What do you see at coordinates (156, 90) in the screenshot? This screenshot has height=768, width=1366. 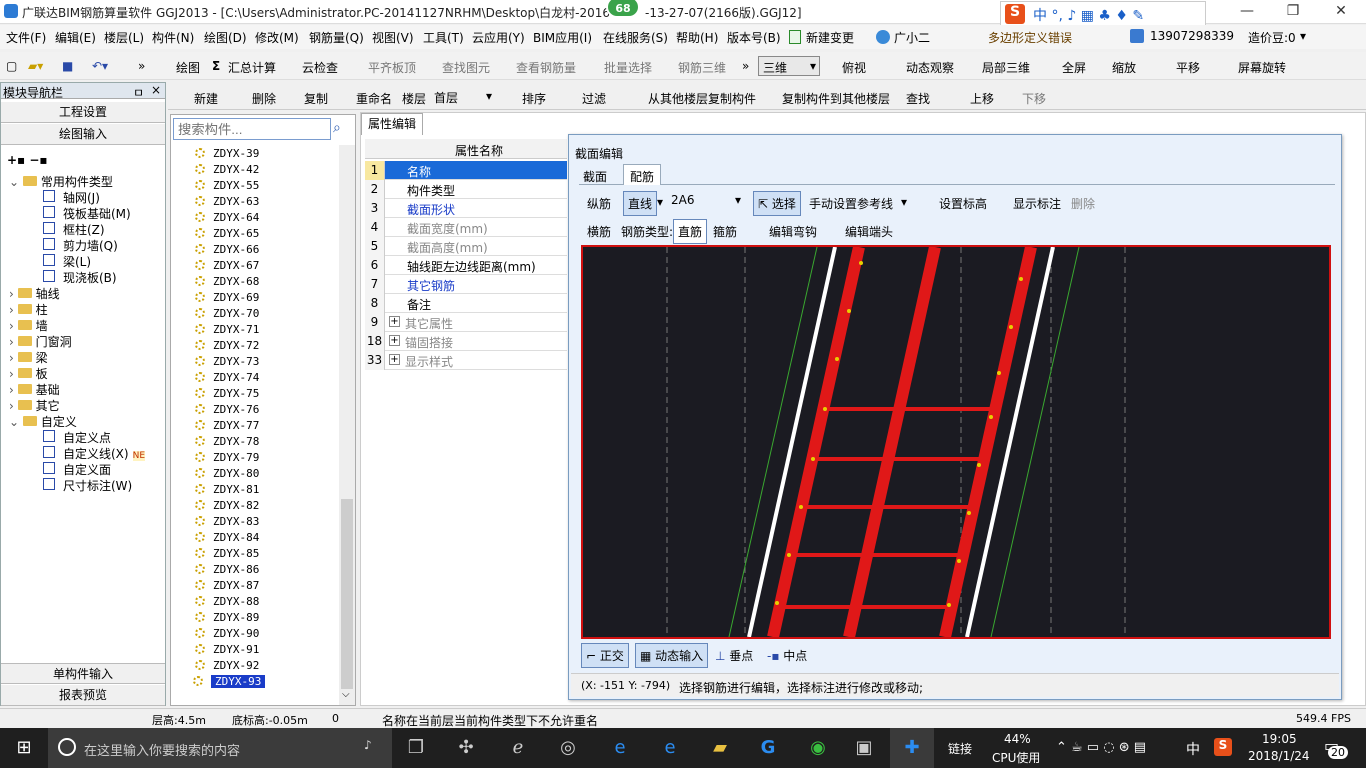 I see `close-panel-icon: ×` at bounding box center [156, 90].